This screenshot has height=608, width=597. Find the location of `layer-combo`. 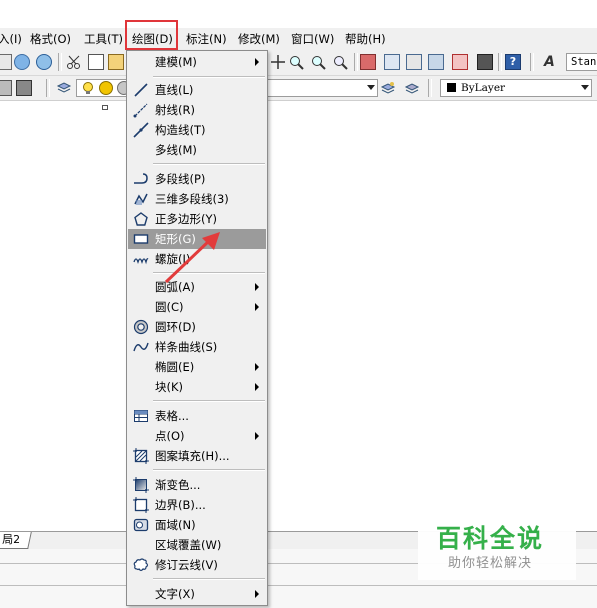

layer-combo is located at coordinates (103, 88).